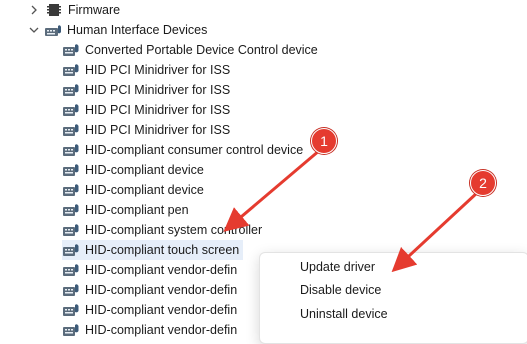 The width and height of the screenshot is (527, 344). Describe the element at coordinates (483, 183) in the screenshot. I see `callout-badge-2: 2` at that location.